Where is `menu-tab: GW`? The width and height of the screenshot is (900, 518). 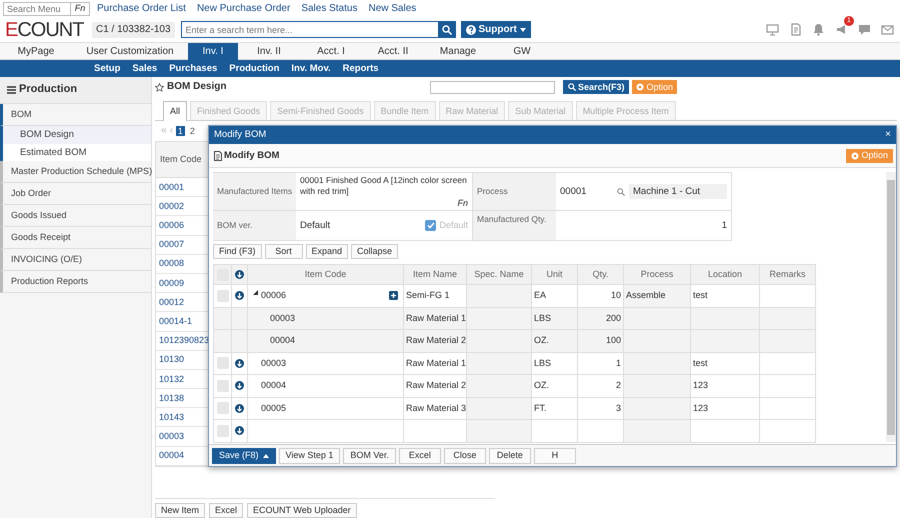 menu-tab: GW is located at coordinates (522, 51).